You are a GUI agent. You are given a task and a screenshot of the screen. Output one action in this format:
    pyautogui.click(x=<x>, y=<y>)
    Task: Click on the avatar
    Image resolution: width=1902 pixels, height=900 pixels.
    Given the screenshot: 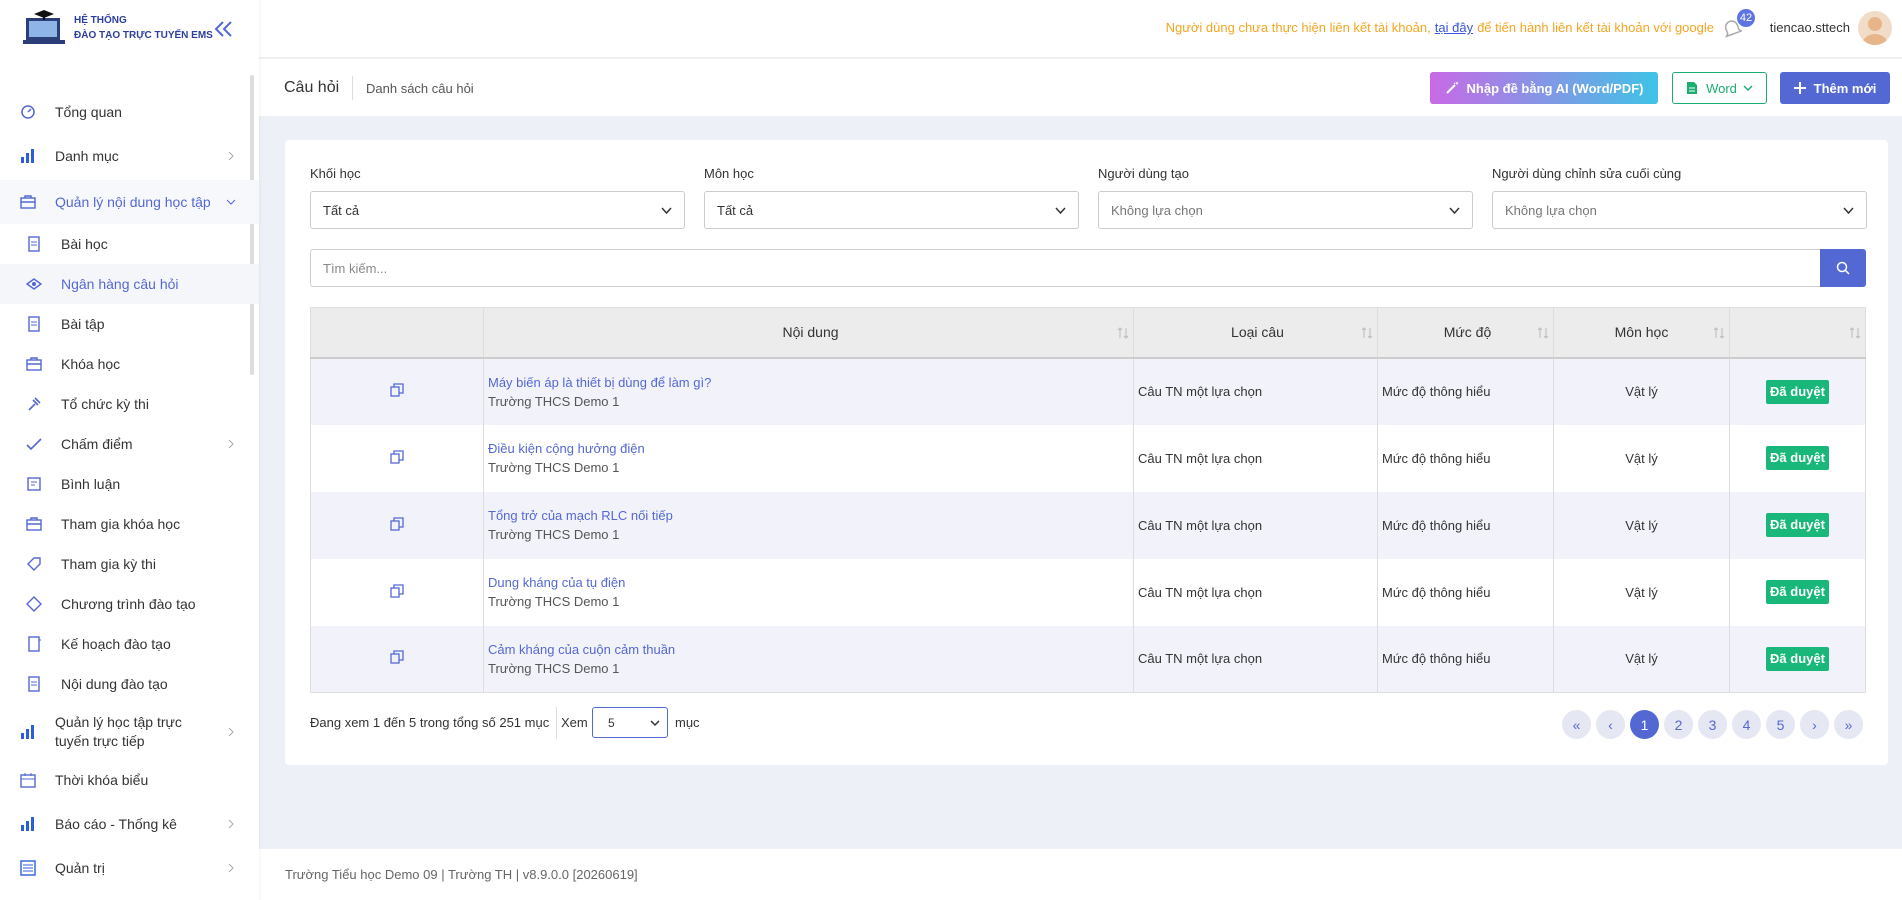 What is the action you would take?
    pyautogui.click(x=1875, y=28)
    